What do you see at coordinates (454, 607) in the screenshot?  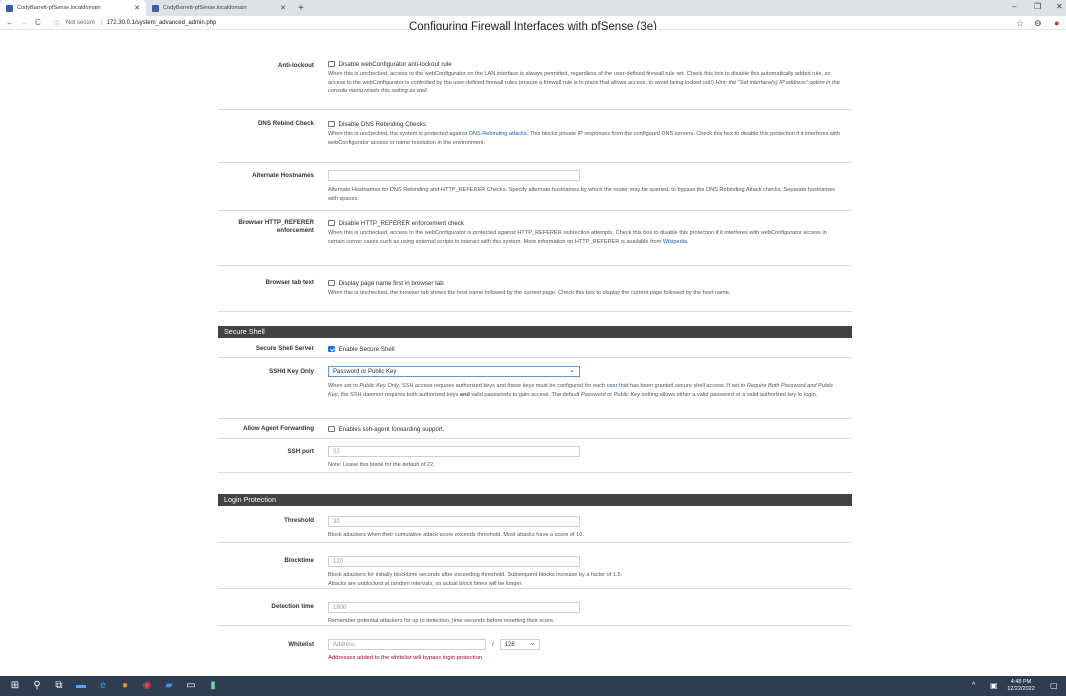 I see `detection-time-input: 1800` at bounding box center [454, 607].